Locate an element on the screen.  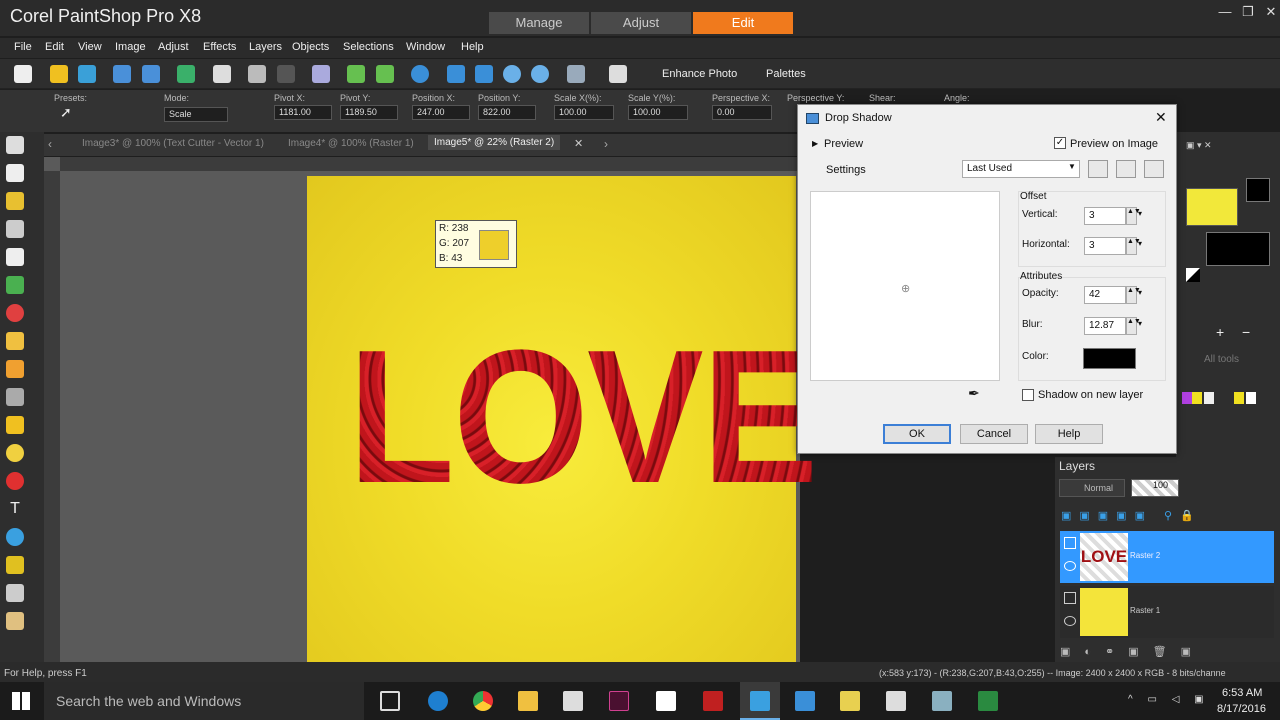
indesign-icon is located at coordinates (619, 701).